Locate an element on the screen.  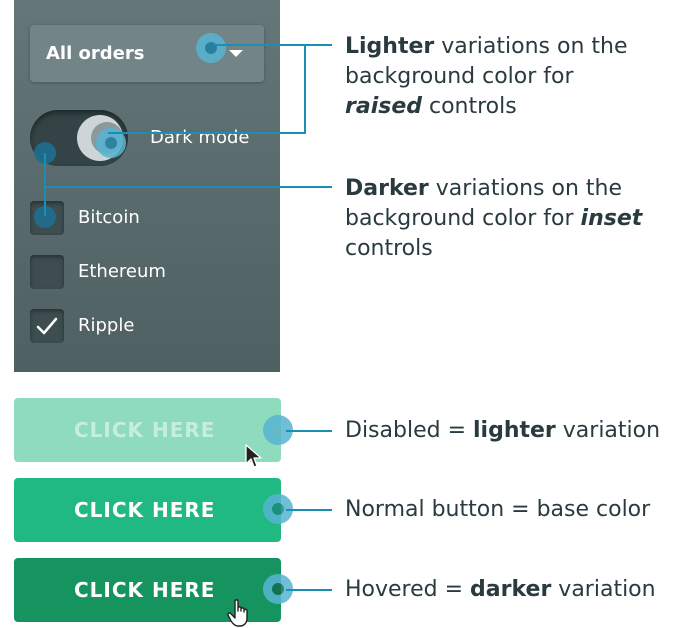
click-here-button-normal: CLICK HERE is located at coordinates (147, 510).